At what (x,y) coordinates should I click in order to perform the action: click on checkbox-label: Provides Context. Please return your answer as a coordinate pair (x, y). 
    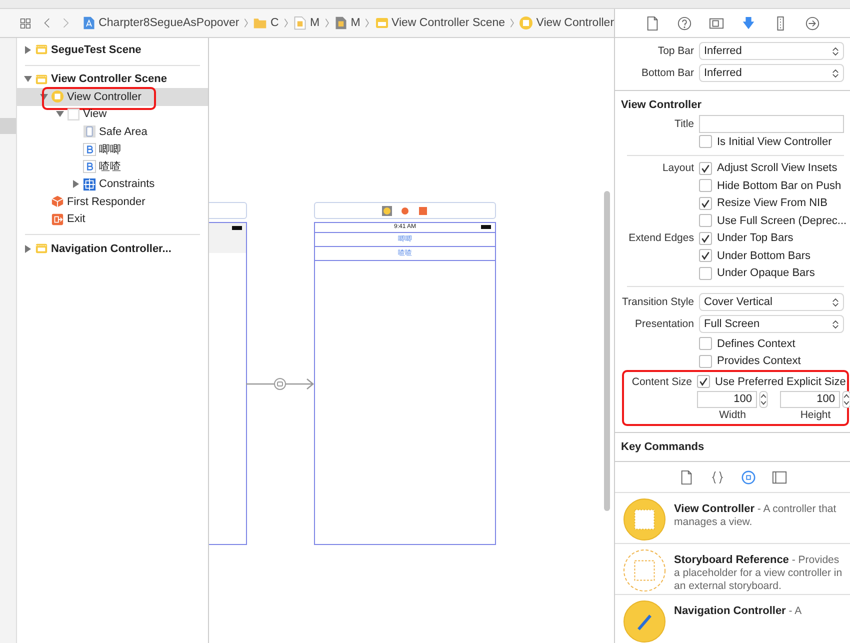
    Looking at the image, I should click on (759, 361).